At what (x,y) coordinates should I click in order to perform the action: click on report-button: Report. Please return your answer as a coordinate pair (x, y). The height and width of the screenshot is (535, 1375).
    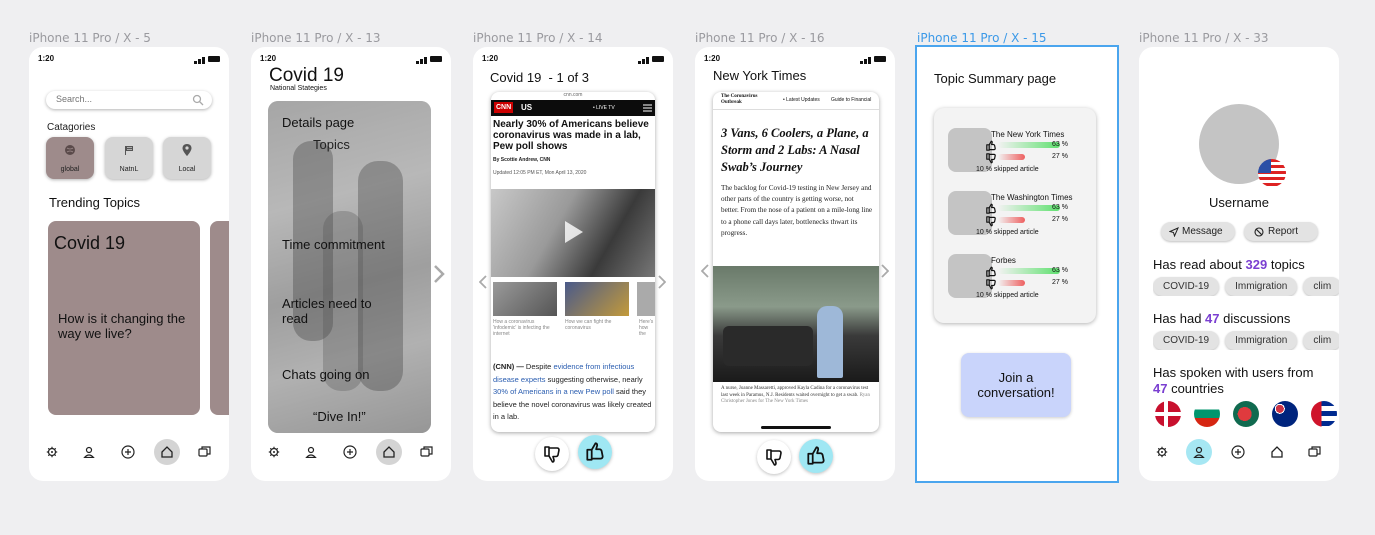
    Looking at the image, I should click on (1281, 231).